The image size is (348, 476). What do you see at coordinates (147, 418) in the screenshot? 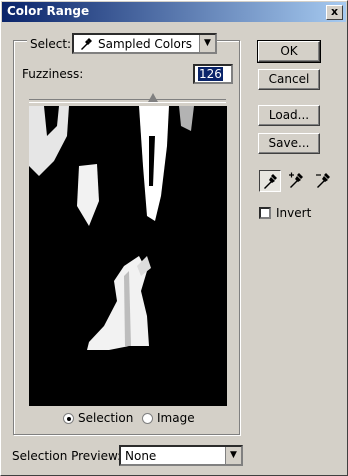
I see `radio-image-button` at bounding box center [147, 418].